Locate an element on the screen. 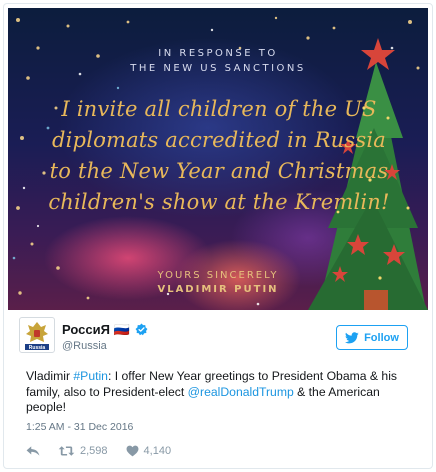 The height and width of the screenshot is (472, 436). image-caption-line-2: the new US sanctions is located at coordinates (218, 68).